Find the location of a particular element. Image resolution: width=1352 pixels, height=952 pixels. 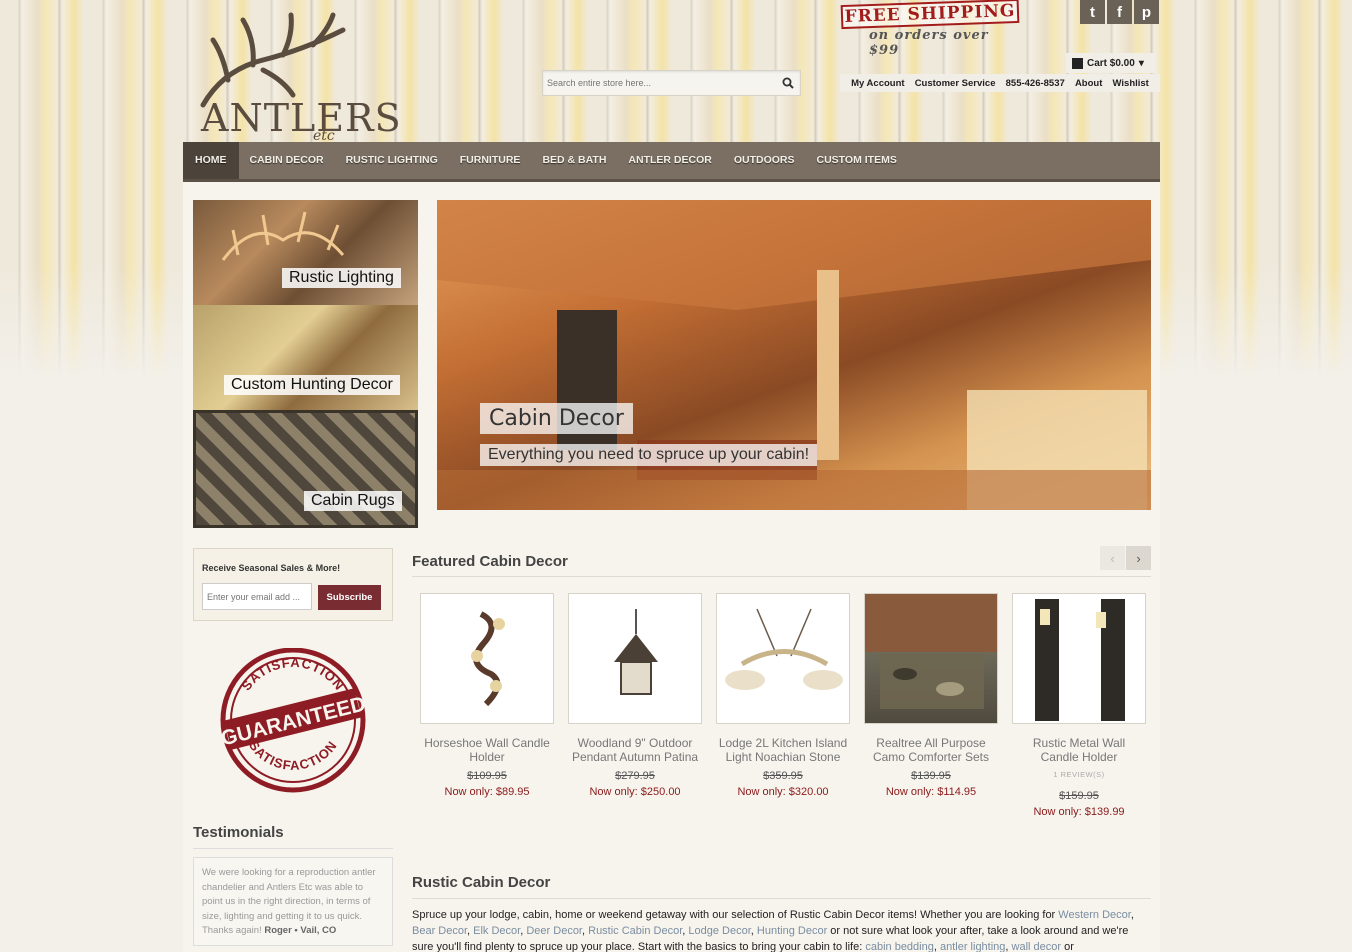

wishlist-link: Wishlist is located at coordinates (1131, 83).